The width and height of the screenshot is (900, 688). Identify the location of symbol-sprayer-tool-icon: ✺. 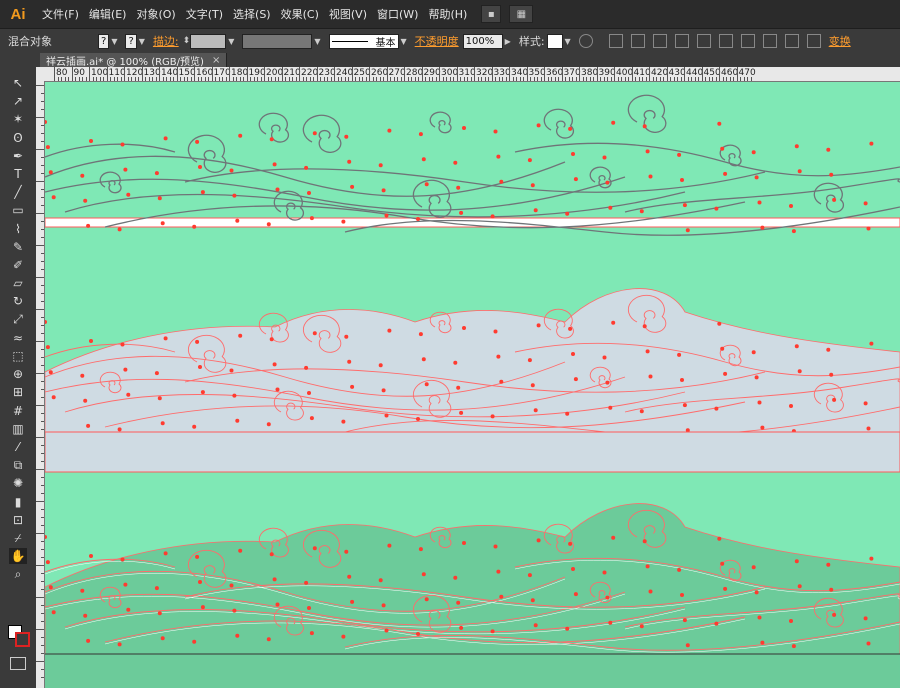
(18, 483).